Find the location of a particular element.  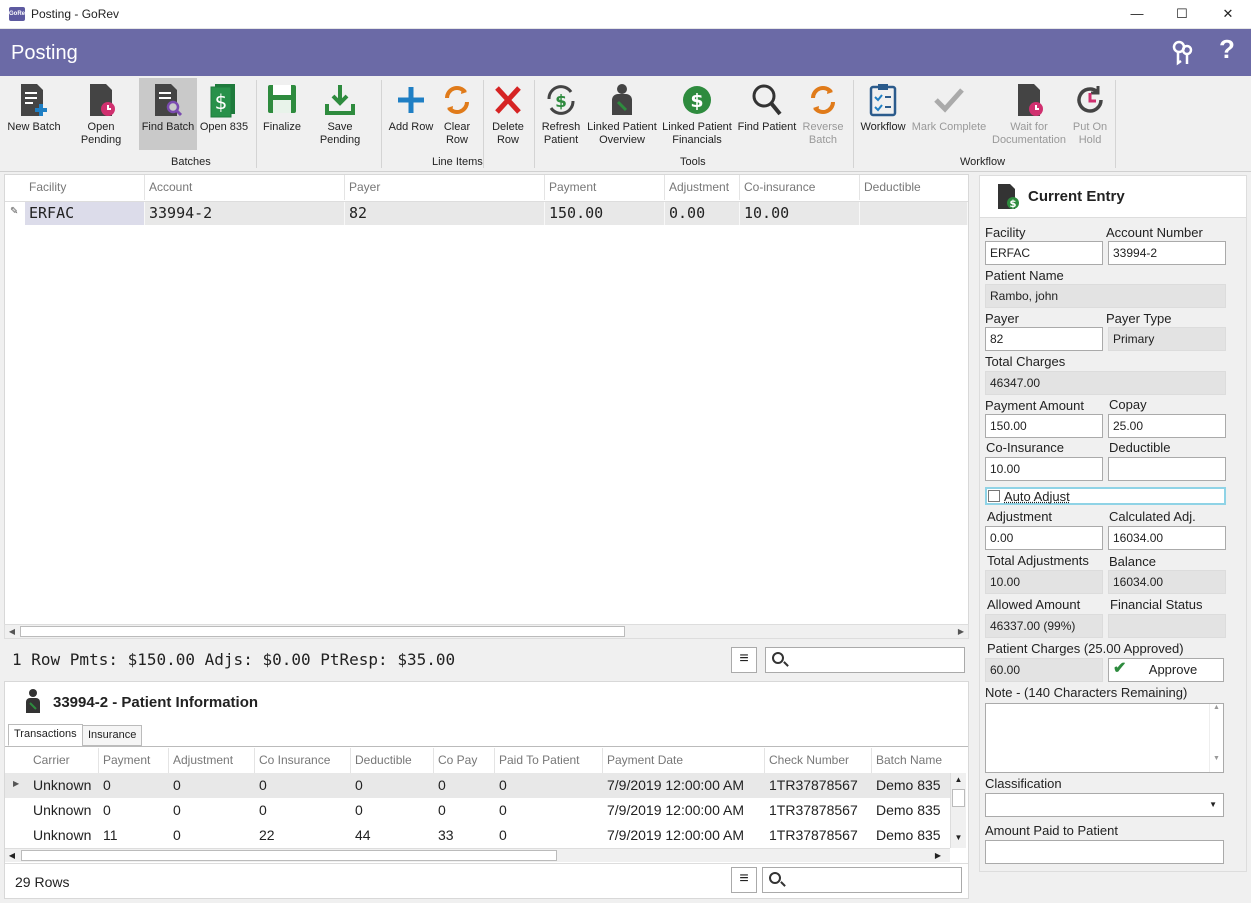

col-facility: Facility is located at coordinates (85, 187).